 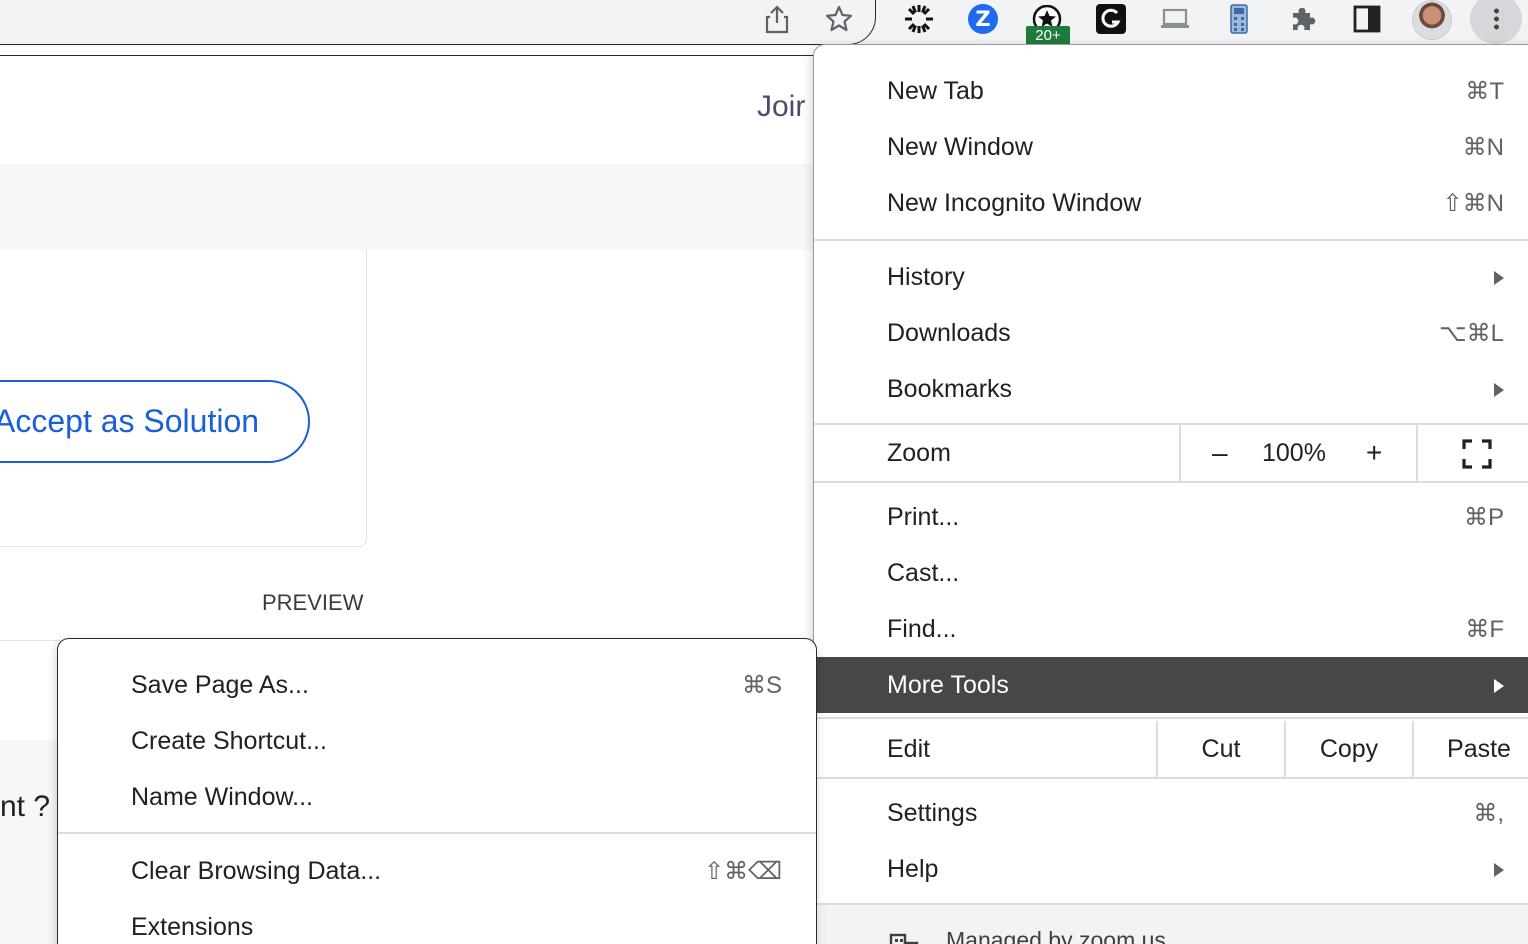 I want to click on zoom-out-button: –, so click(x=1220, y=453).